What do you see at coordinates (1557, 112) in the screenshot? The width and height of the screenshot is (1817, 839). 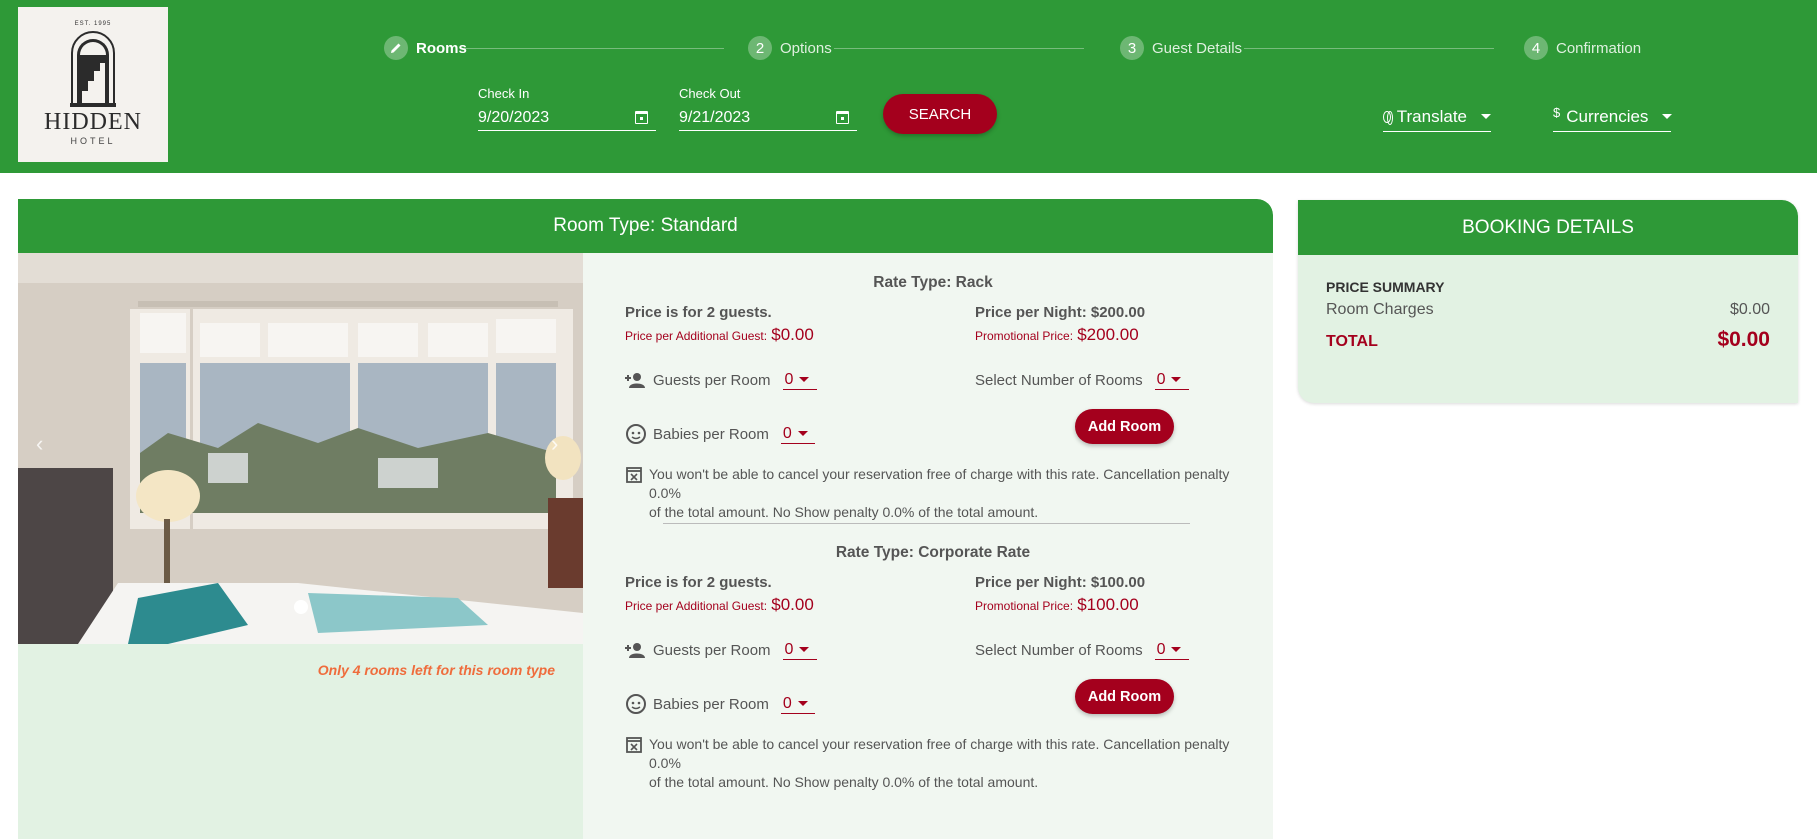 I see `dollar-icon: $` at bounding box center [1557, 112].